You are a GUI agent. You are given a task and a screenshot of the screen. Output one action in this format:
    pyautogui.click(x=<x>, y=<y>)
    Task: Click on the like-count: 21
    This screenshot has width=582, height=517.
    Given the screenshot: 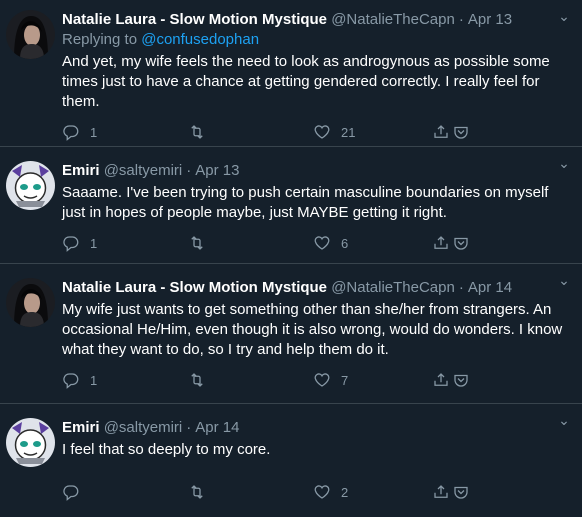 What is the action you would take?
    pyautogui.click(x=348, y=132)
    